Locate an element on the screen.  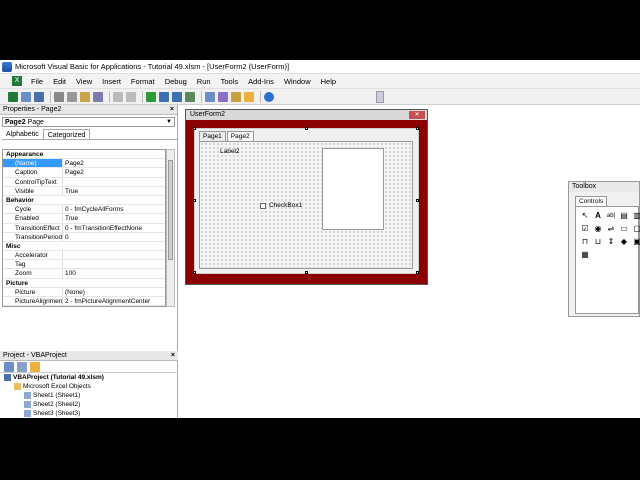
undo-icon is located at coordinates (118, 96).